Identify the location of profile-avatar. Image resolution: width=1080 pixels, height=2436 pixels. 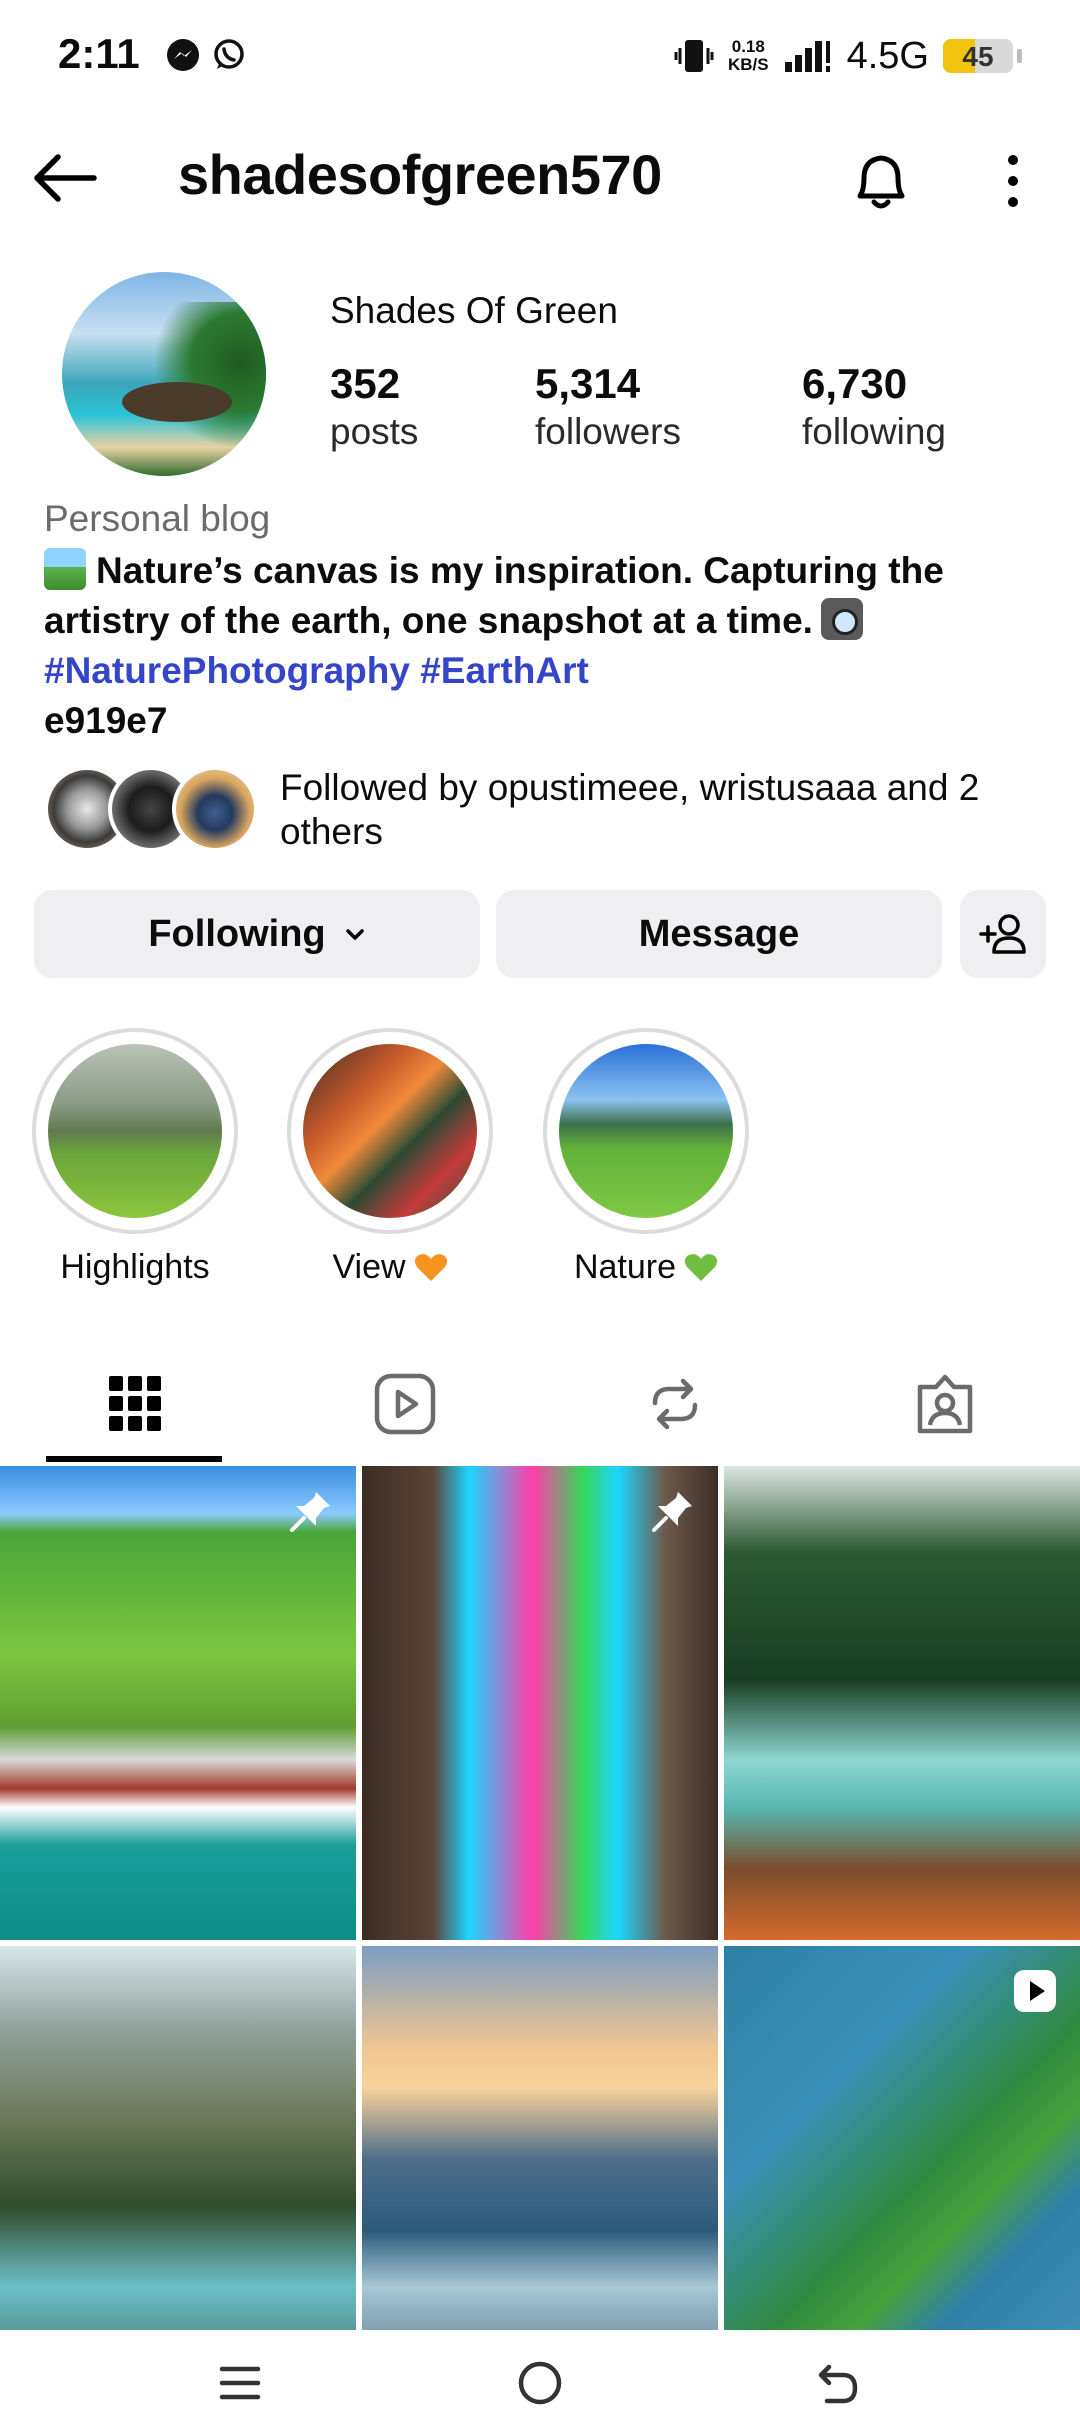
(164, 374).